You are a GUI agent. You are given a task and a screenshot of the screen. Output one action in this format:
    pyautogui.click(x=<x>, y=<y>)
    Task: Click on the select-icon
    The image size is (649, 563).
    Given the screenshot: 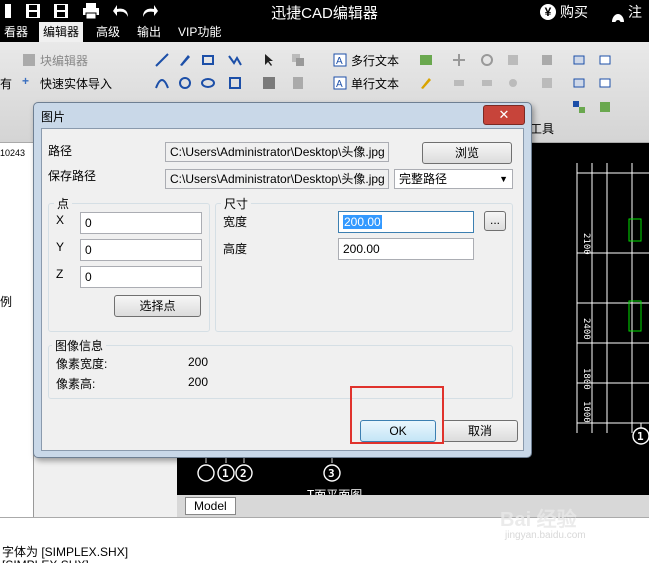 What is the action you would take?
    pyautogui.click(x=269, y=83)
    